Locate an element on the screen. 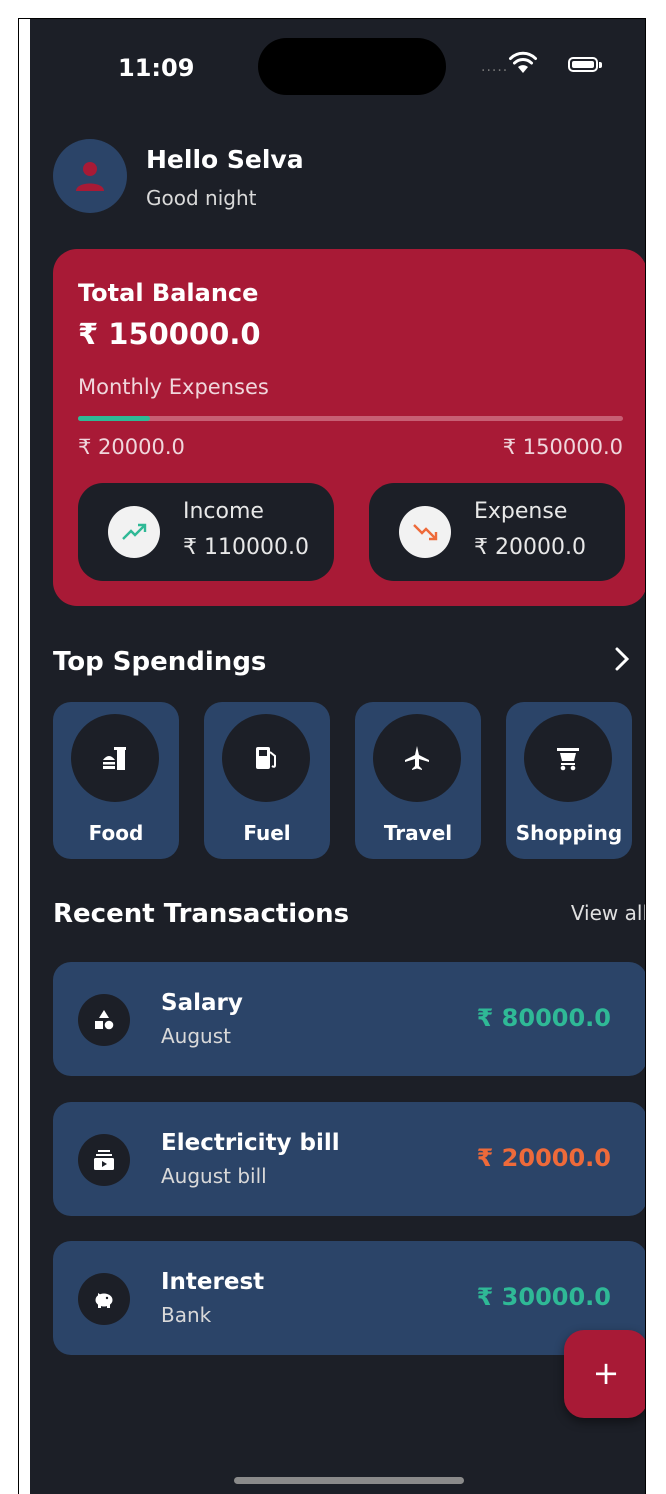  transaction-subtitle: August bill is located at coordinates (214, 1176).